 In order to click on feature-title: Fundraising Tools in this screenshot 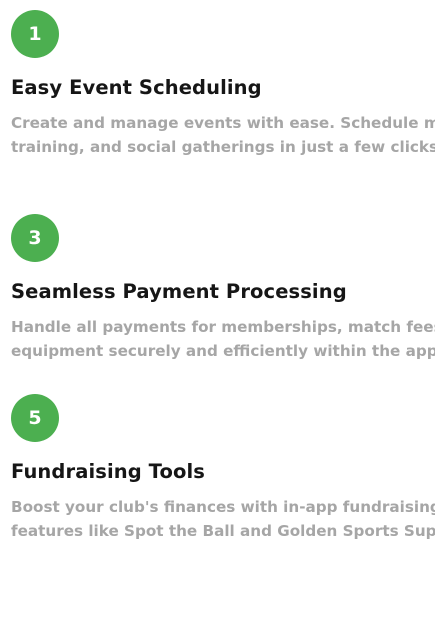, I will do `click(108, 471)`.